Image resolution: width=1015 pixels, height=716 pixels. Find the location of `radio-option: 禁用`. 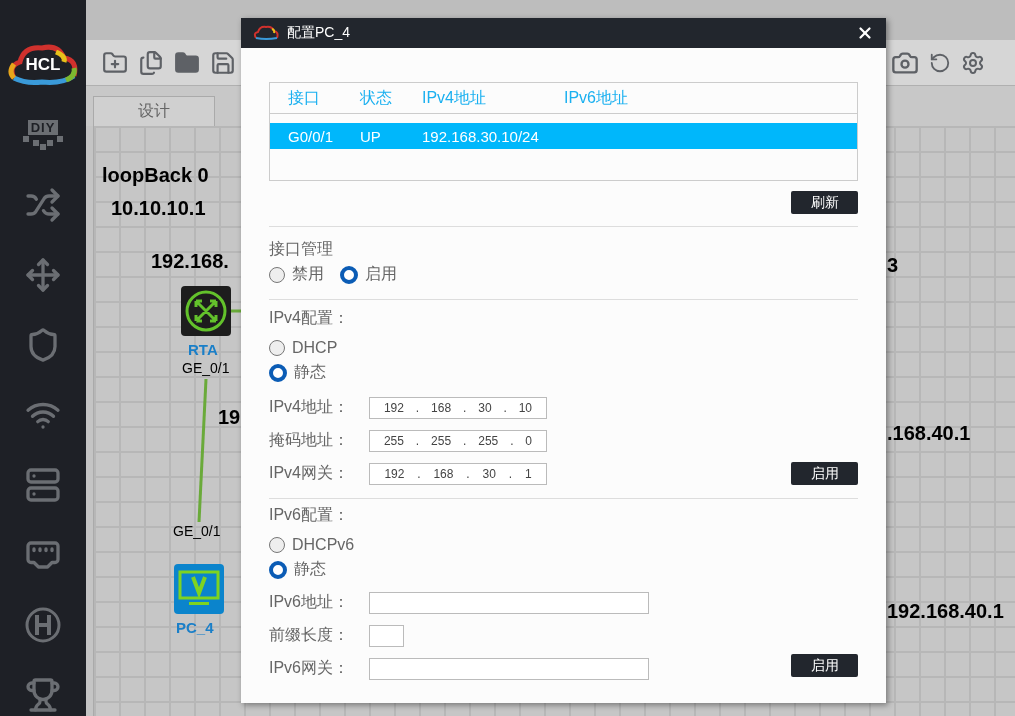

radio-option: 禁用 is located at coordinates (296, 274).